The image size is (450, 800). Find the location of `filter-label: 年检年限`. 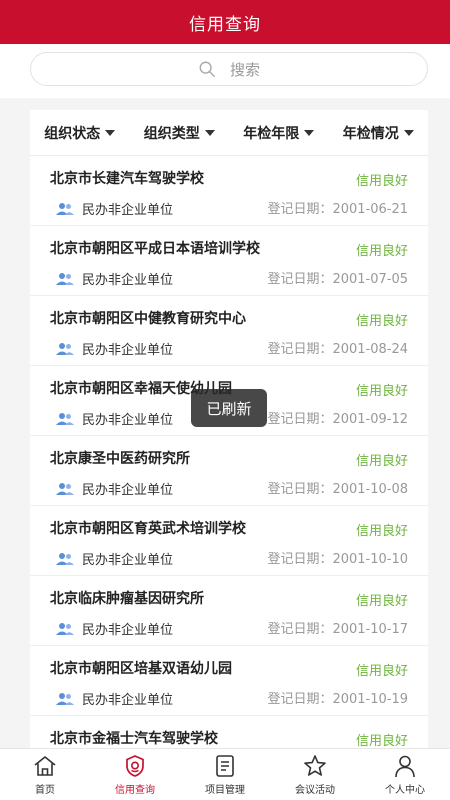

filter-label: 年检年限 is located at coordinates (271, 133).